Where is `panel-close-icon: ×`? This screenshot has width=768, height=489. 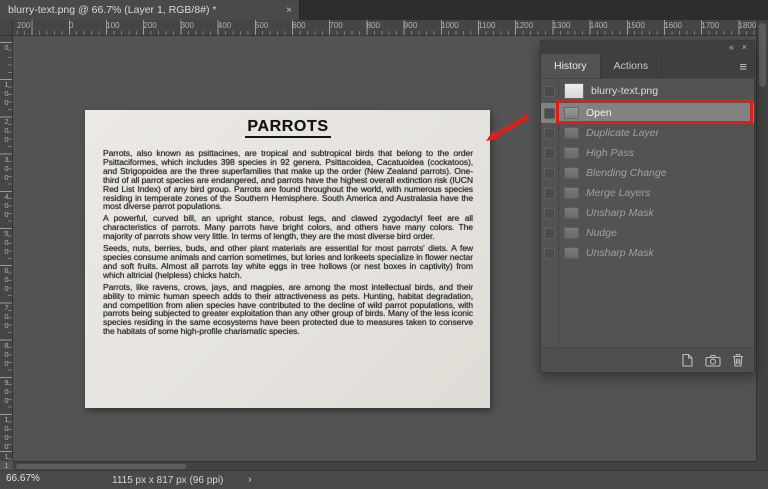
panel-close-icon: × is located at coordinates (744, 47).